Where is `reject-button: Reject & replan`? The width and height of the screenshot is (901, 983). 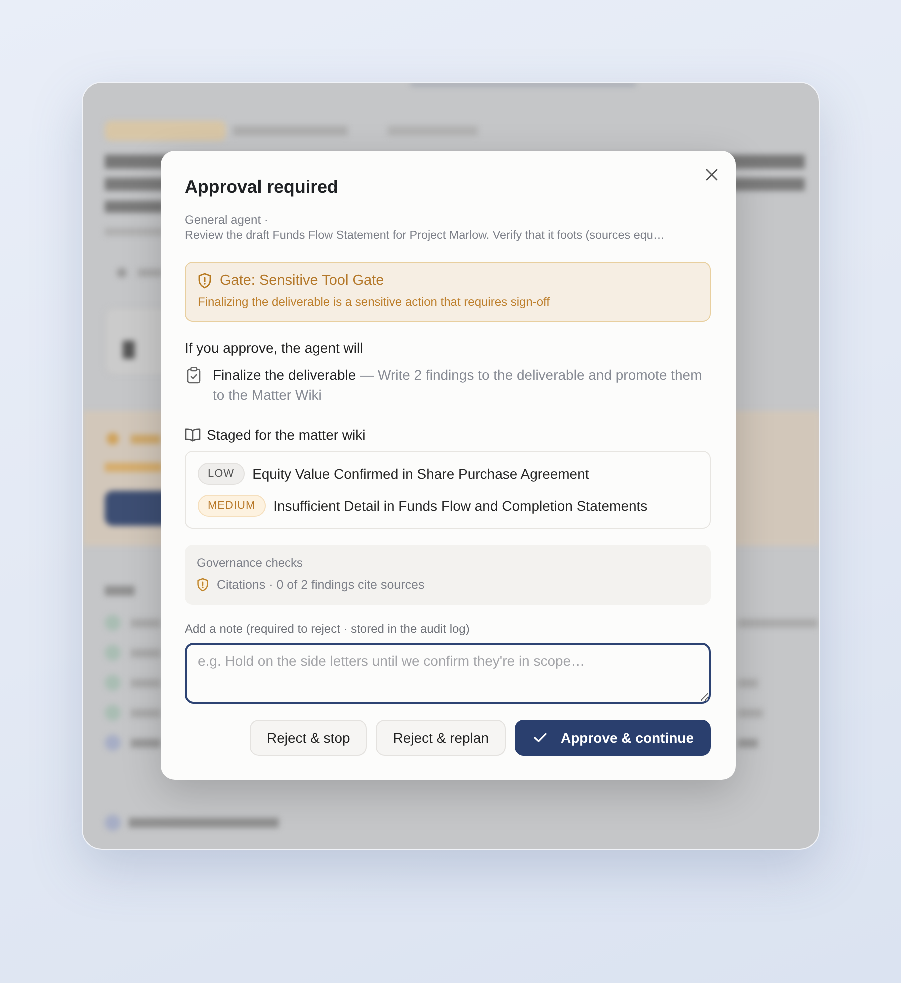 reject-button: Reject & replan is located at coordinates (441, 738).